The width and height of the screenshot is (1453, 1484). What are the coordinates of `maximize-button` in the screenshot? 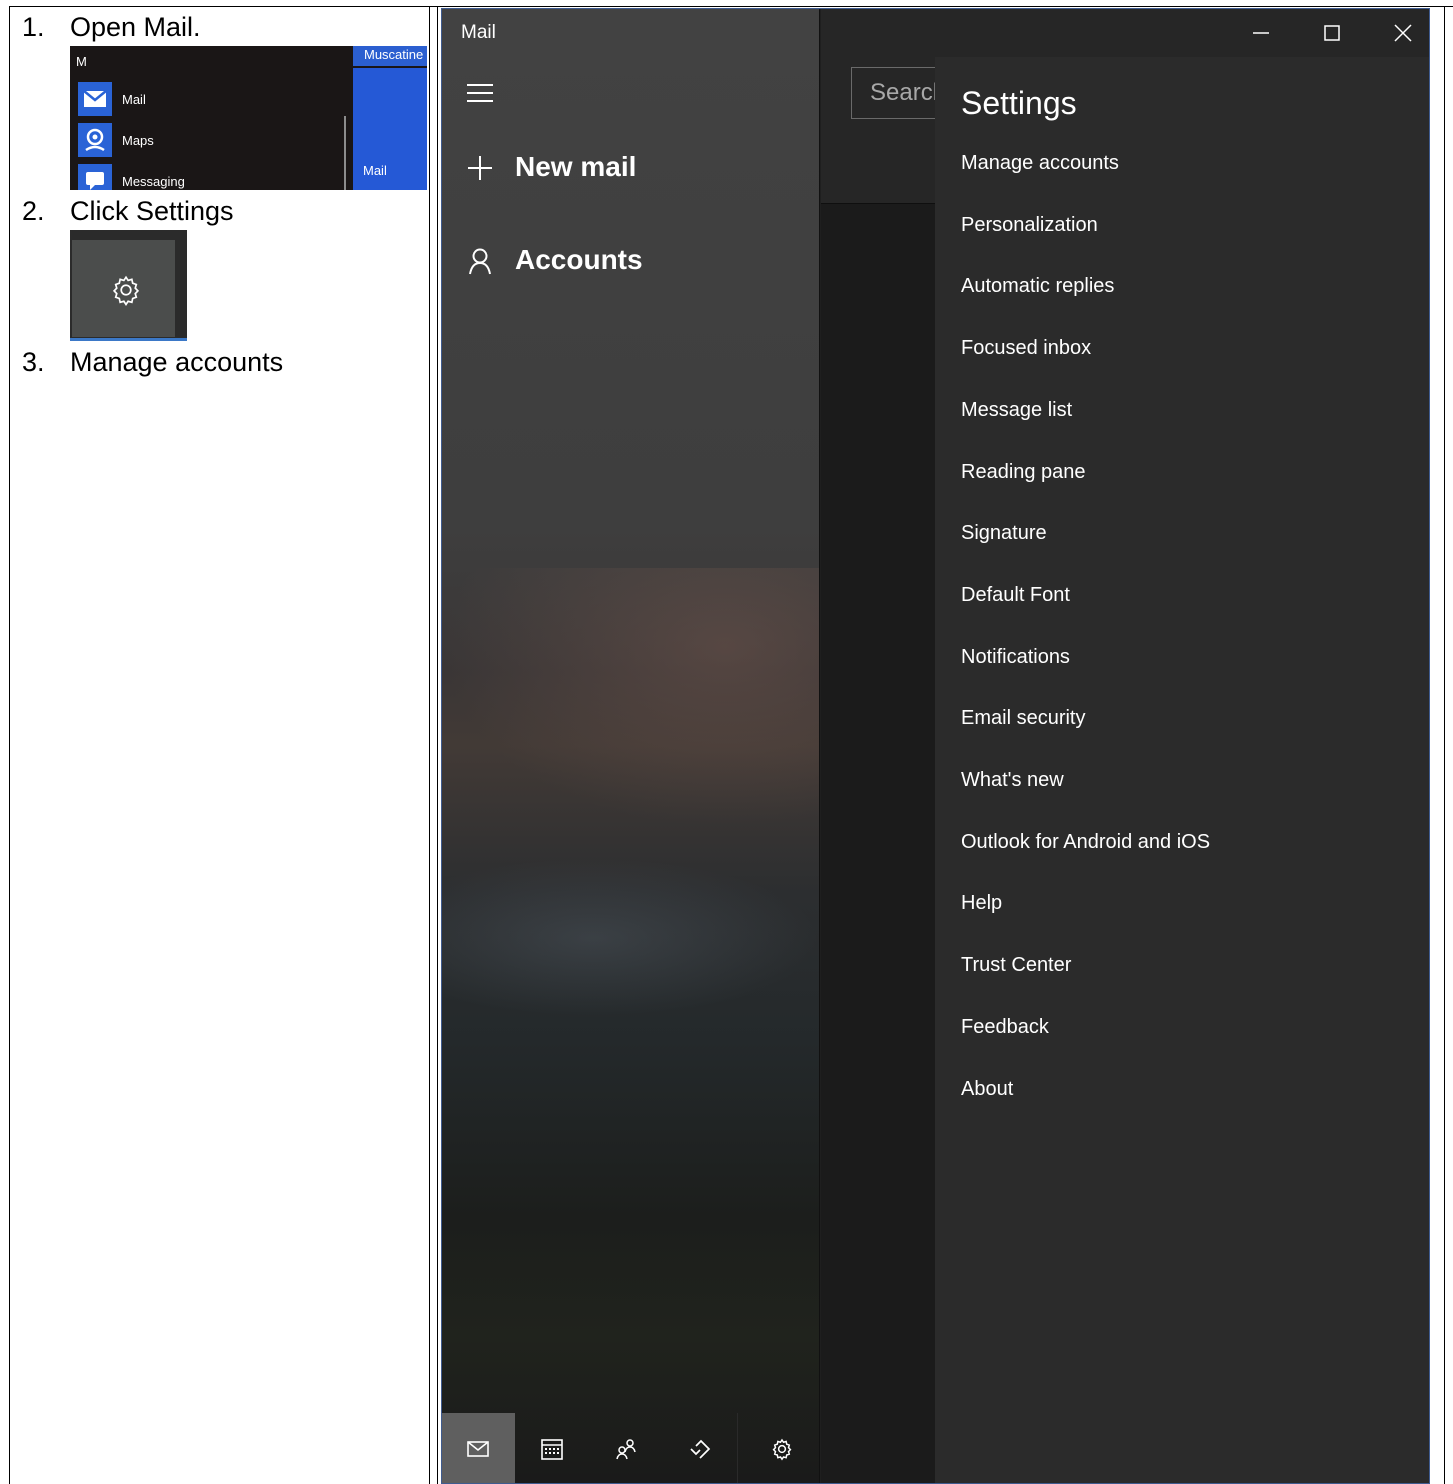 It's located at (1332, 33).